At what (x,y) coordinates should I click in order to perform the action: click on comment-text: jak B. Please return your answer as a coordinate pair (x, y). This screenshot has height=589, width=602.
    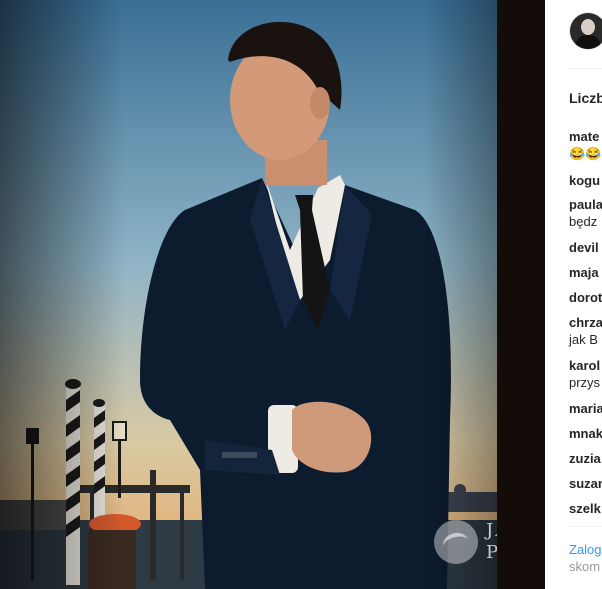
    Looking at the image, I should click on (583, 339).